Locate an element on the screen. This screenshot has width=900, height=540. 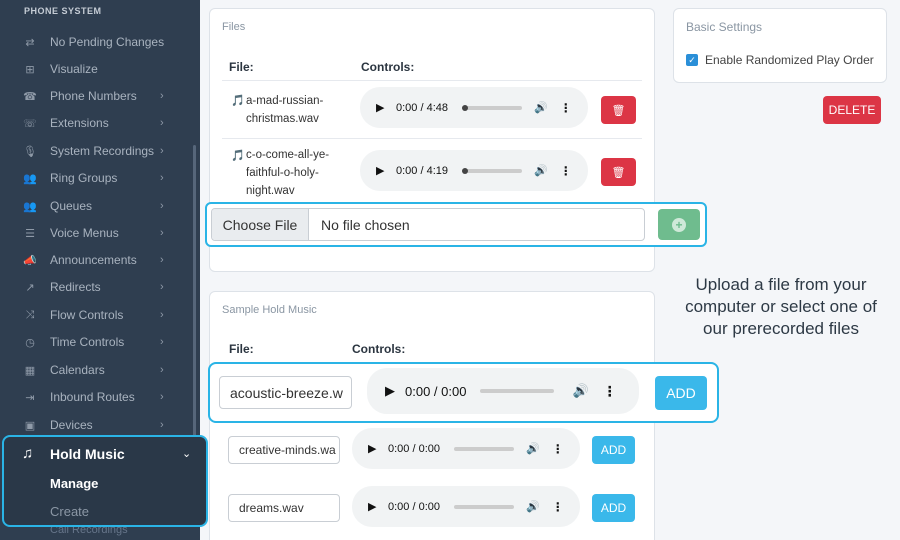
sidebar-item-redirects: ↗ Redirects › is located at coordinates (97, 287).